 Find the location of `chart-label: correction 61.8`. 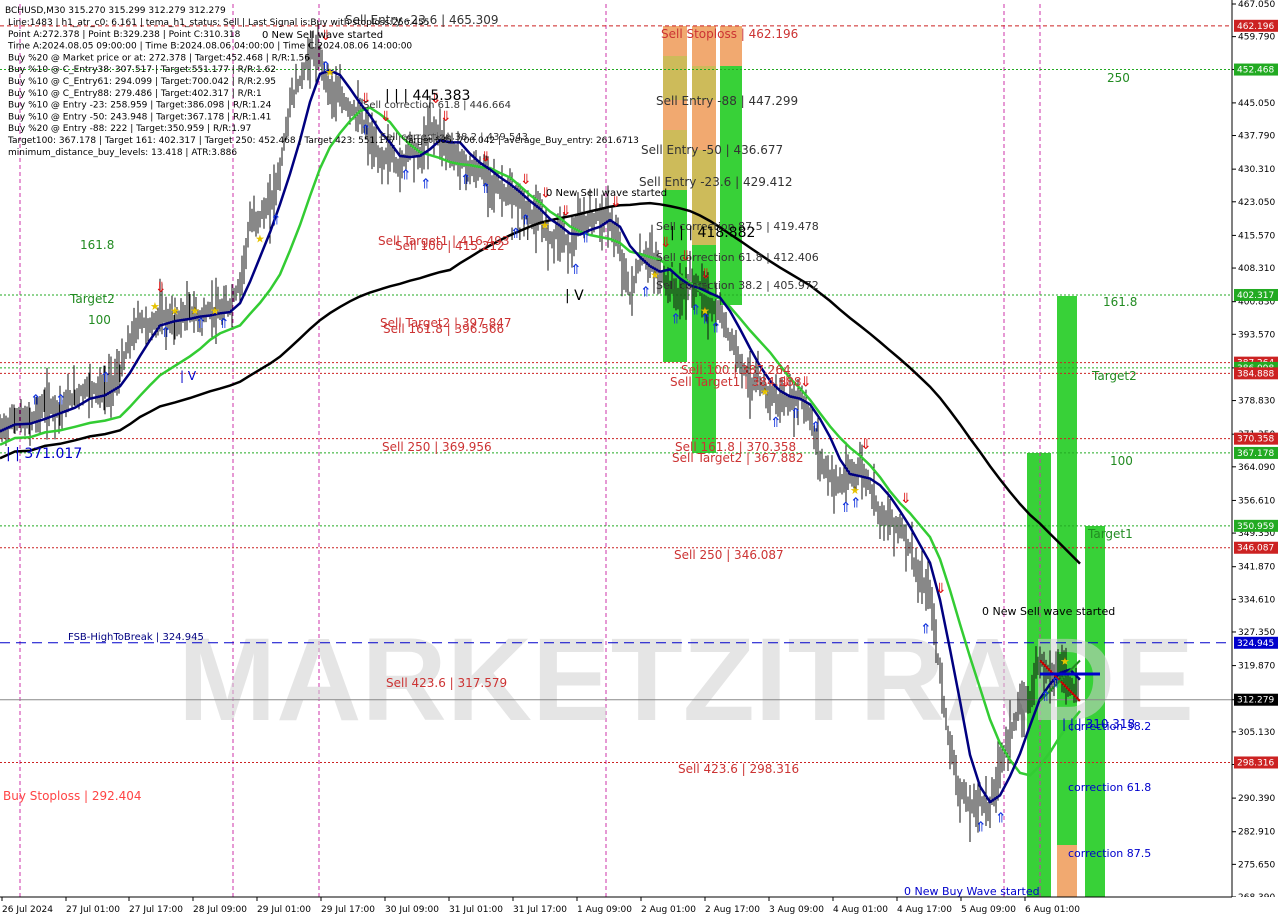

chart-label: correction 61.8 is located at coordinates (1109, 787).